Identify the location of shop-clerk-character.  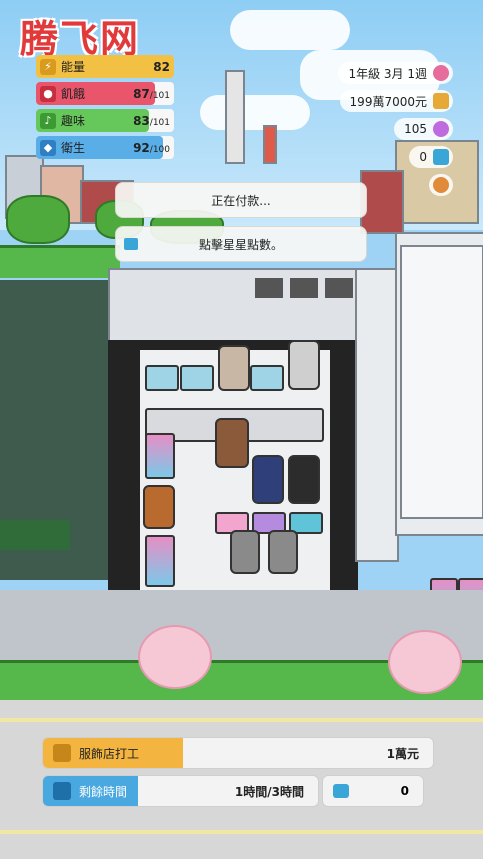
(234, 368).